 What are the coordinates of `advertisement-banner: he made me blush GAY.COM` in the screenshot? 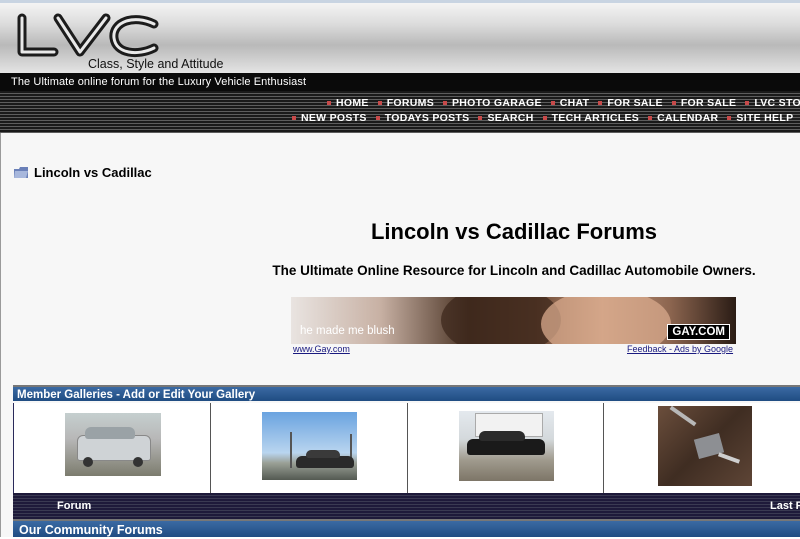 It's located at (513, 320).